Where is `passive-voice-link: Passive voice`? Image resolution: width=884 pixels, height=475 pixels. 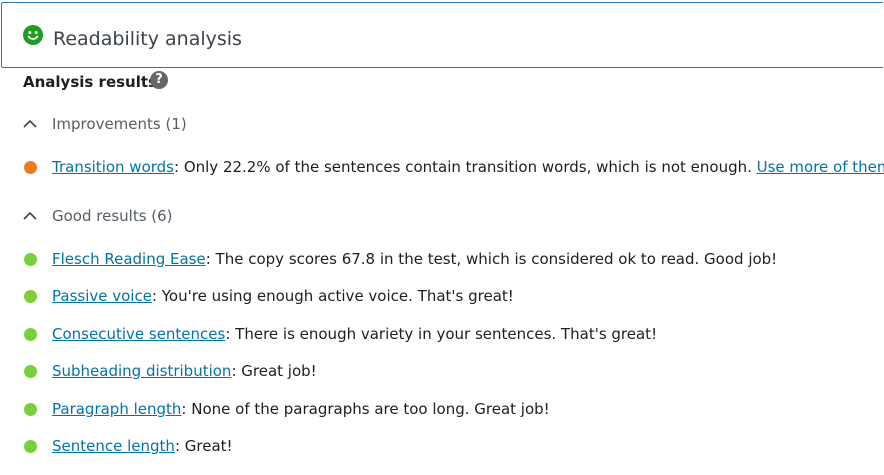 passive-voice-link: Passive voice is located at coordinates (102, 296).